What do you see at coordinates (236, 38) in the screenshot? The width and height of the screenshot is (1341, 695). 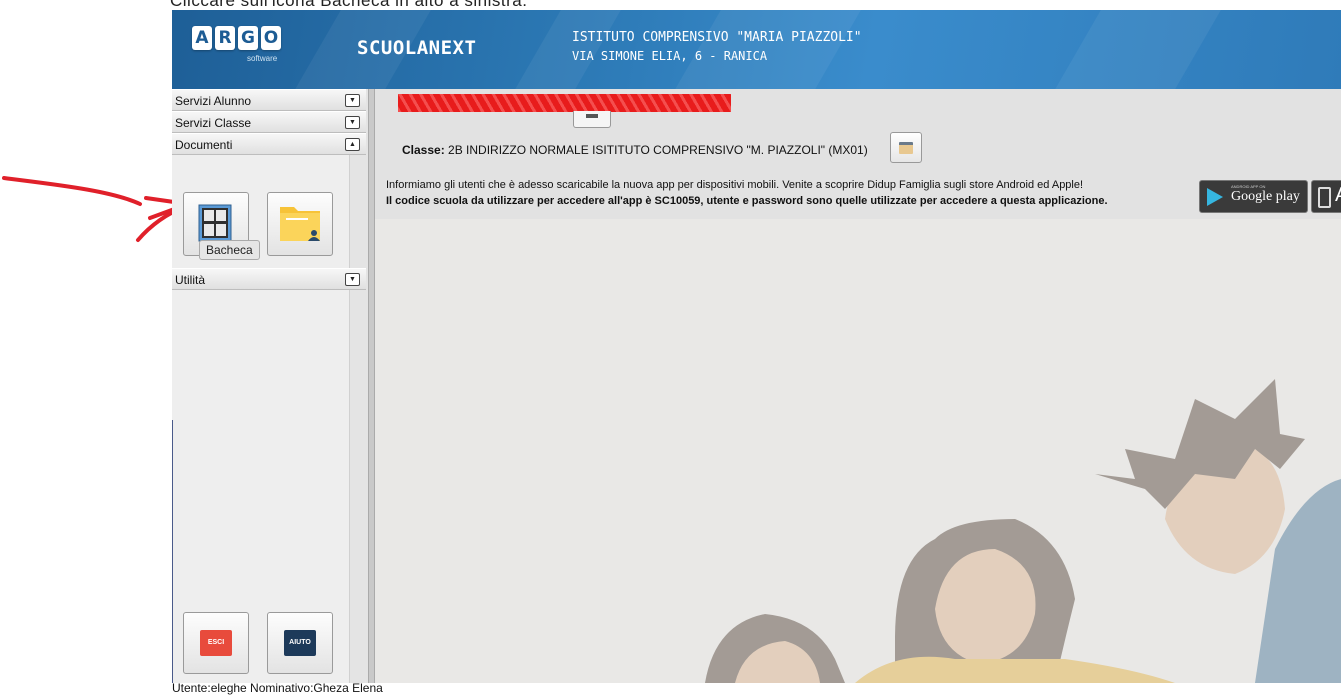 I see `argo-logo: A R G O` at bounding box center [236, 38].